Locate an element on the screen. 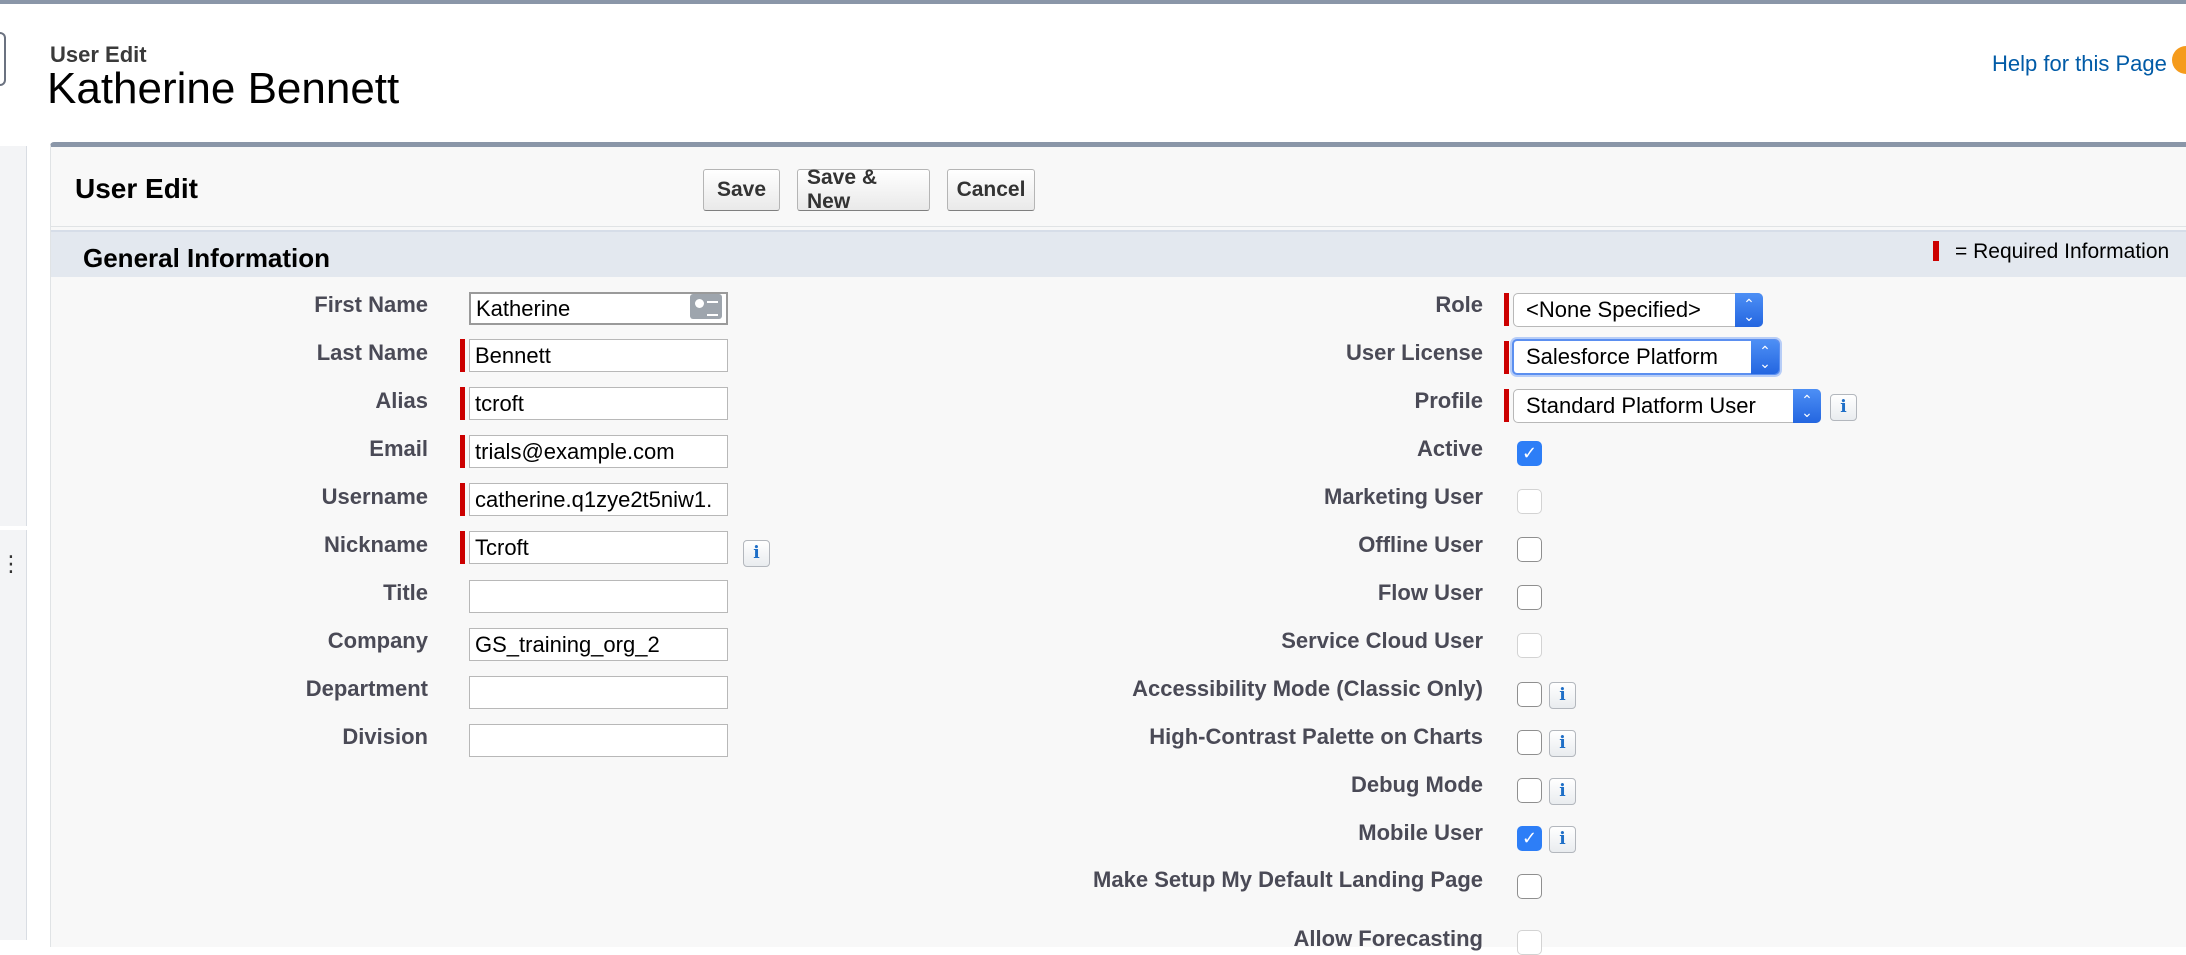 The height and width of the screenshot is (955, 2186). mobile-user-info-icon: i is located at coordinates (1562, 839).